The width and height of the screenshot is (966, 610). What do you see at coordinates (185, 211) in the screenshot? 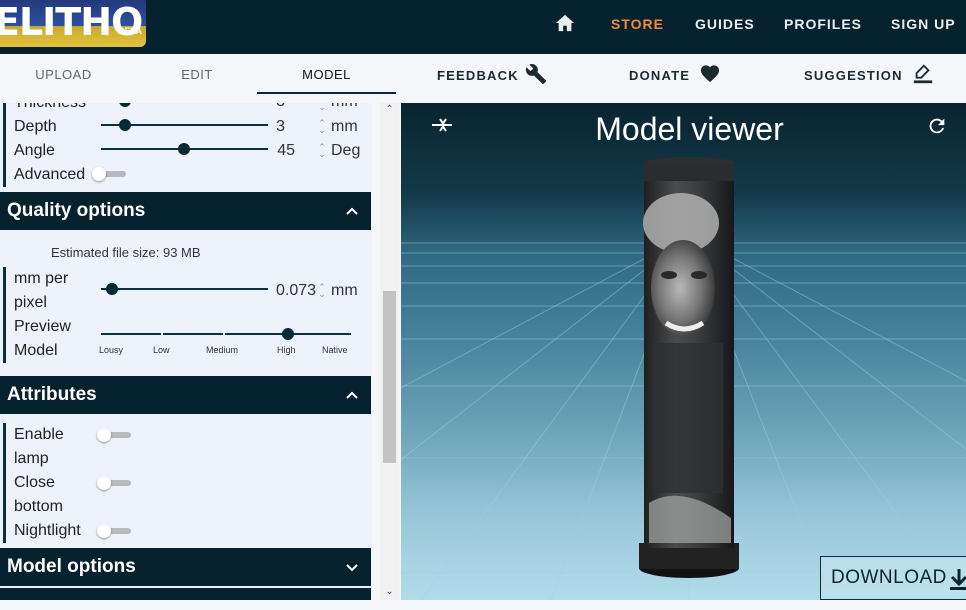
I see `quality-options-header: Quality options` at bounding box center [185, 211].